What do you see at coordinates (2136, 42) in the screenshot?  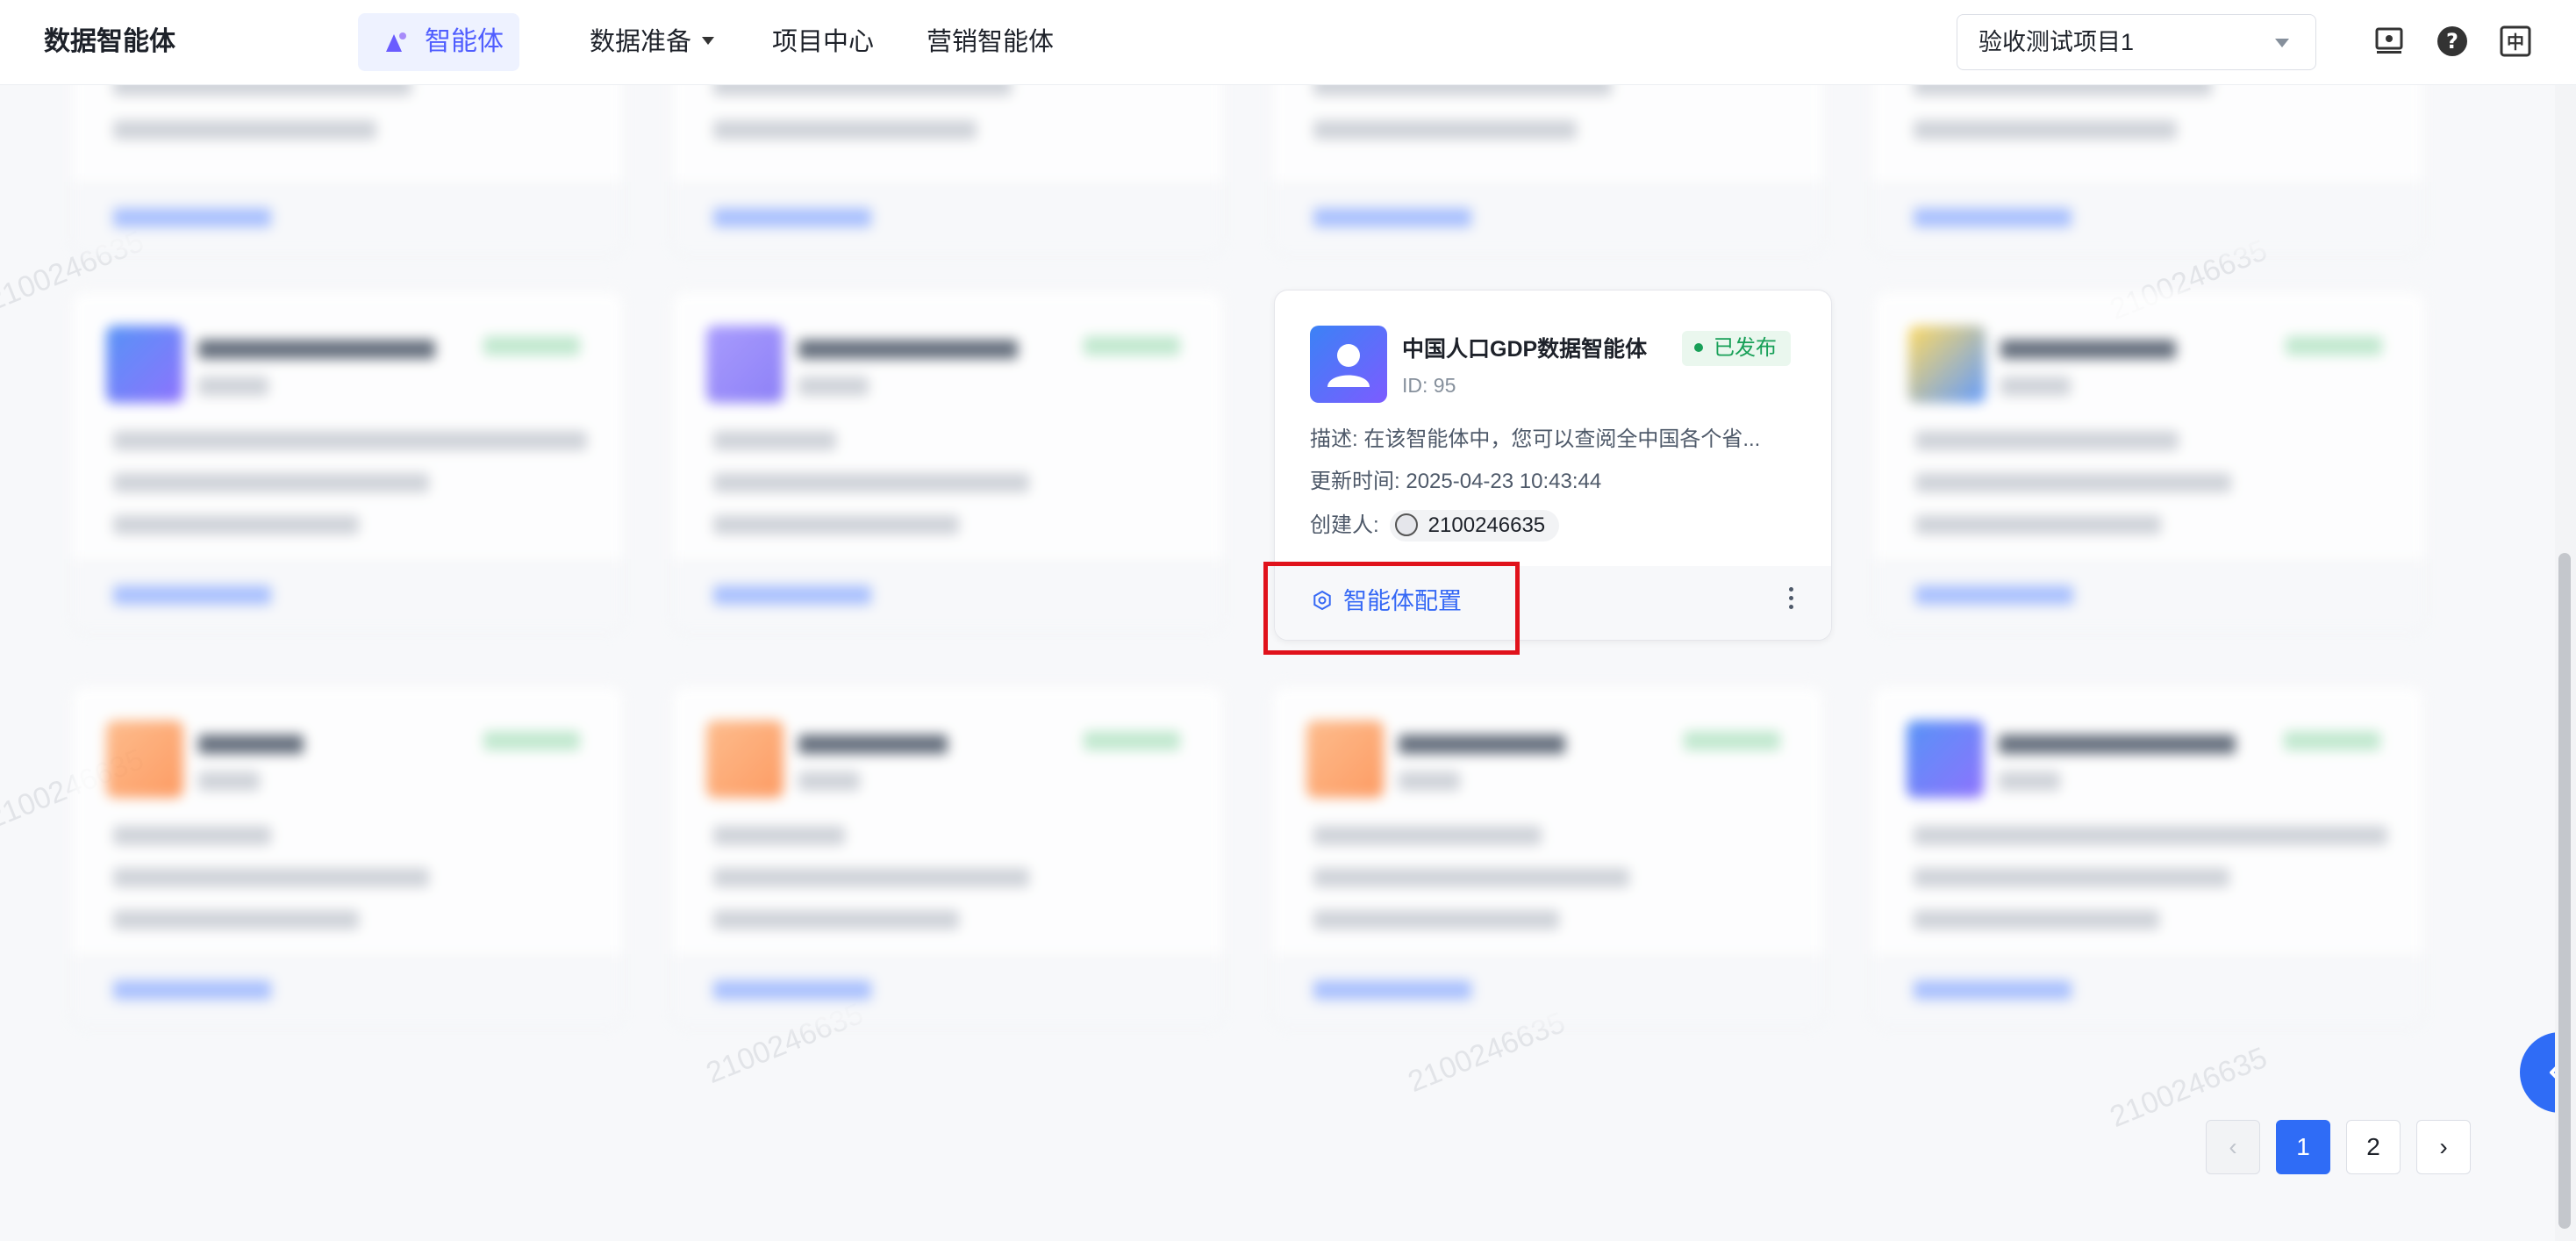 I see `project-select: 验收测试项目1` at bounding box center [2136, 42].